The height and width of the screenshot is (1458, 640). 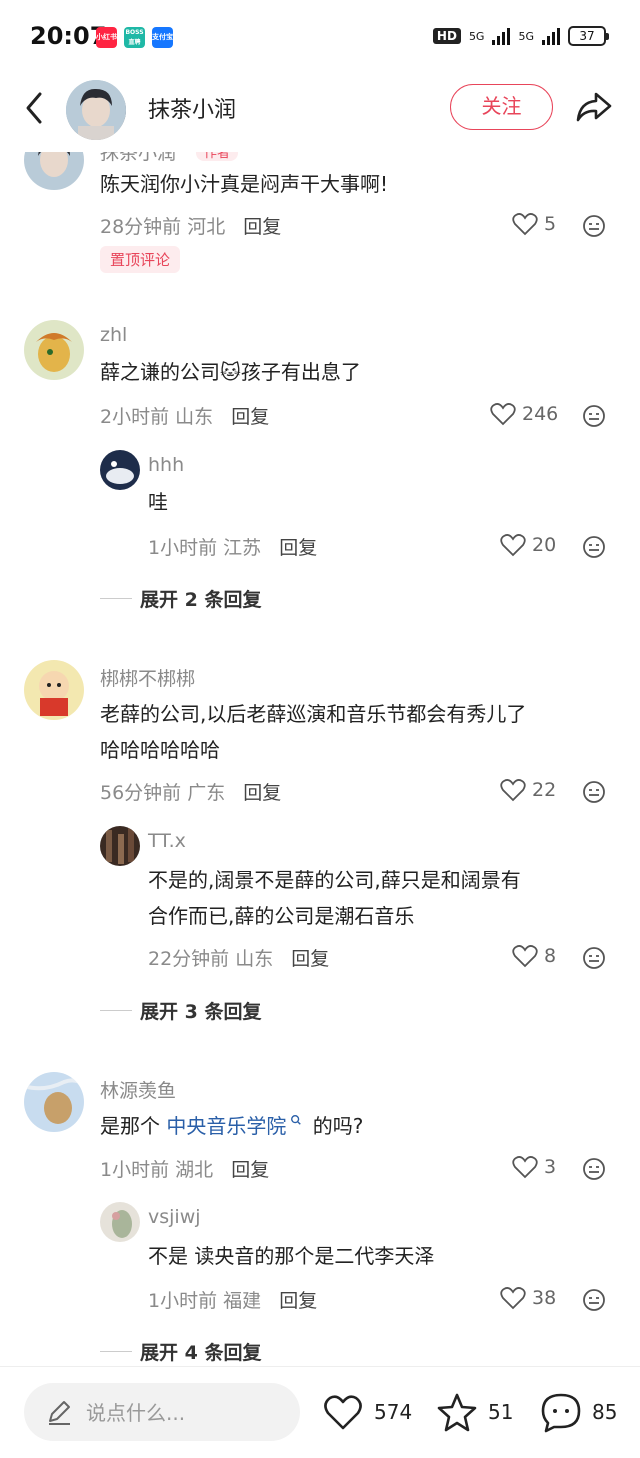 I want to click on comment-text-line2: 哈哈哈哈哈哈, so click(x=160, y=750).